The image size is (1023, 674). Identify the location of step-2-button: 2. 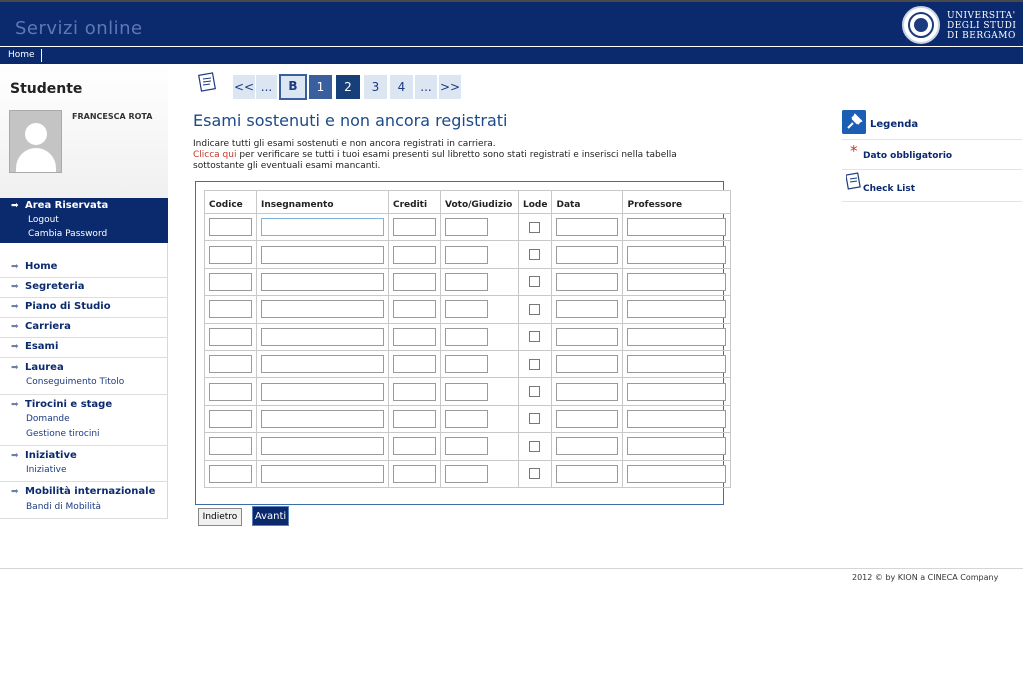
(348, 87).